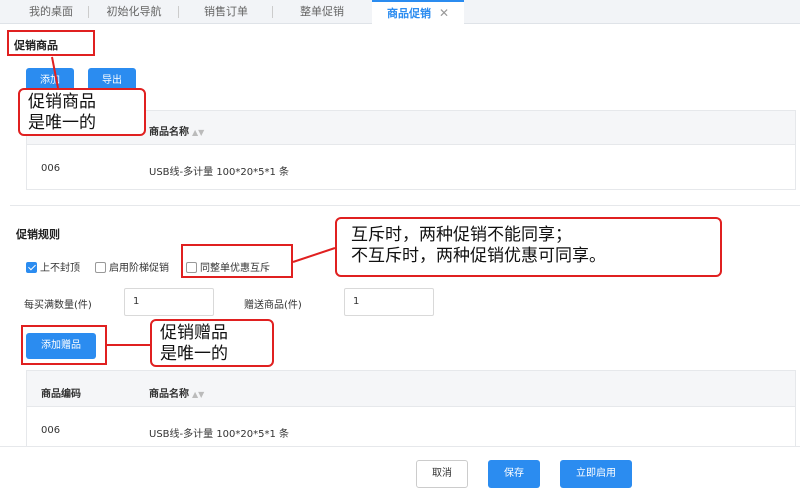 The width and height of the screenshot is (800, 493). What do you see at coordinates (51, 43) in the screenshot?
I see `highlight-promo-goods-title` at bounding box center [51, 43].